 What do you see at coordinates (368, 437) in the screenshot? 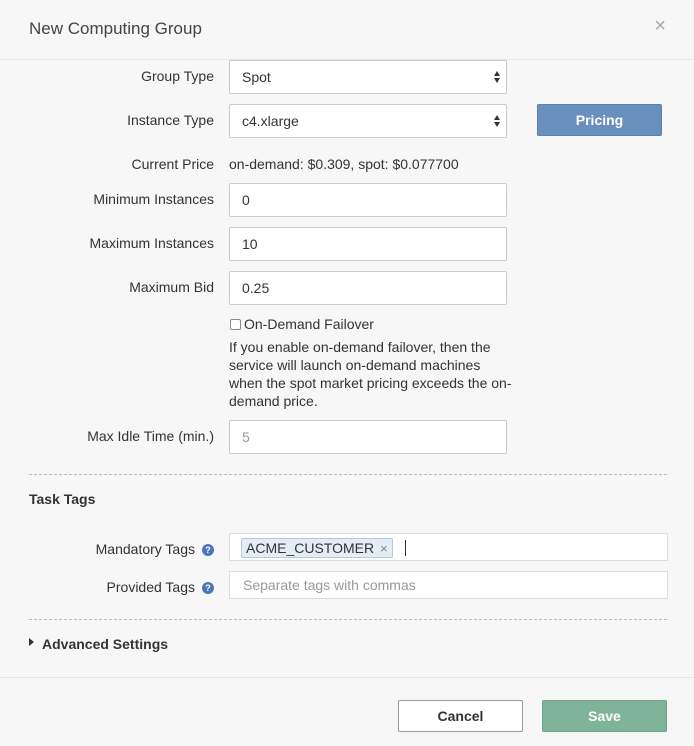
I see `max-idle-input: 5` at bounding box center [368, 437].